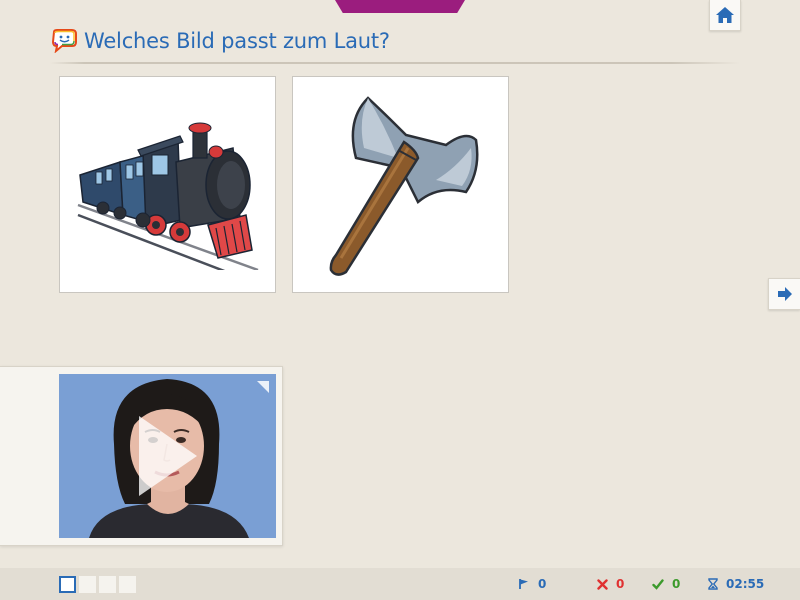  I want to click on flag-count: 0, so click(542, 584).